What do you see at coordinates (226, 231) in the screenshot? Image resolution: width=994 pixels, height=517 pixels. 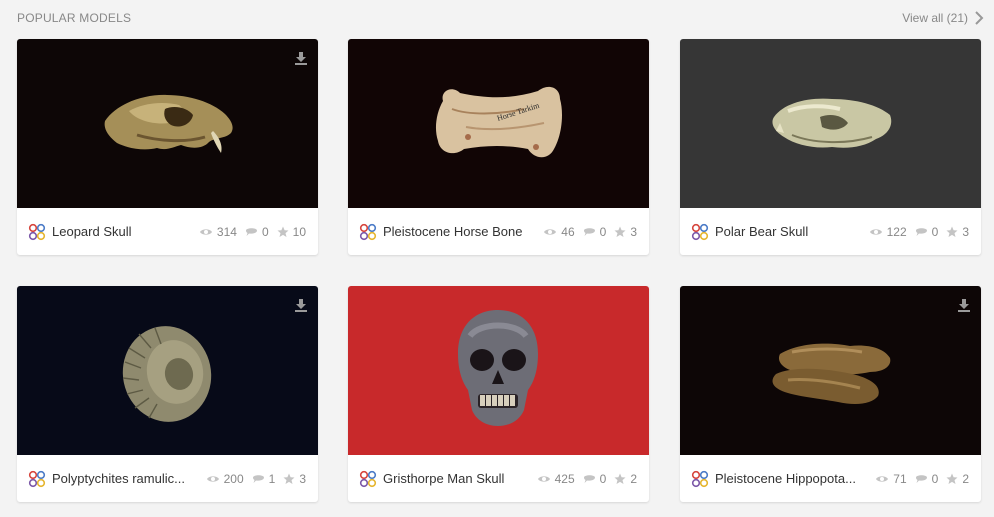 I see `views-count: 314` at bounding box center [226, 231].